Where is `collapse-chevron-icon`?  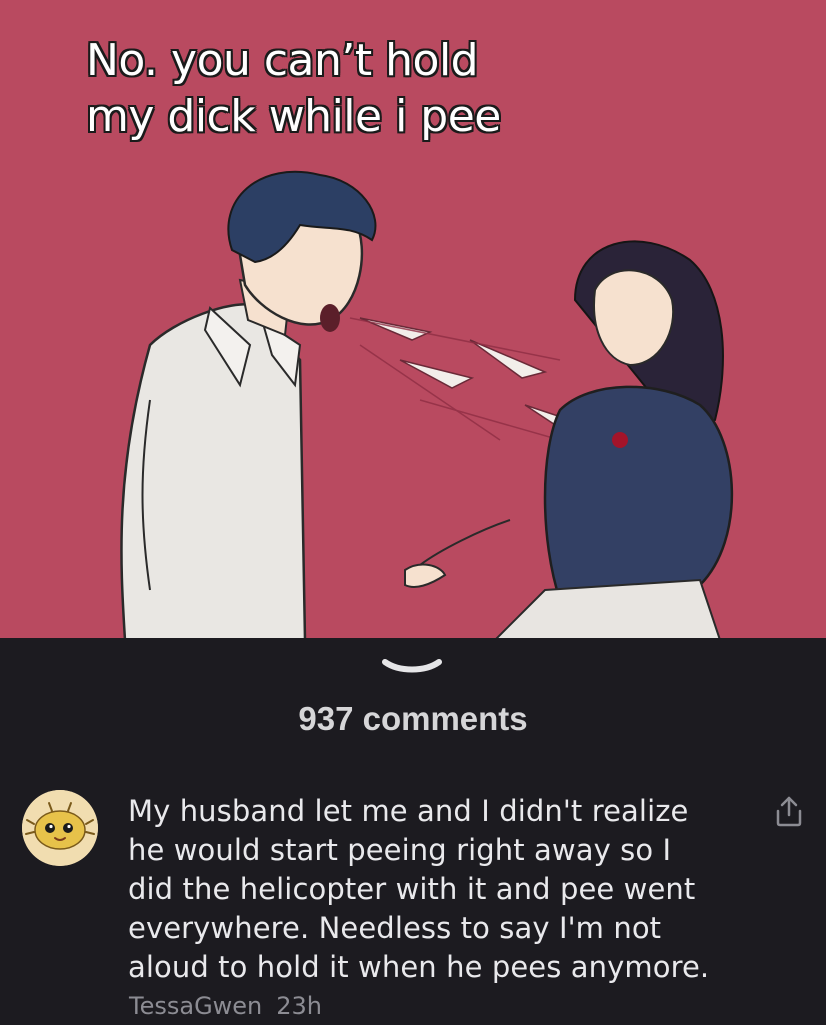
collapse-chevron-icon is located at coordinates (412, 667).